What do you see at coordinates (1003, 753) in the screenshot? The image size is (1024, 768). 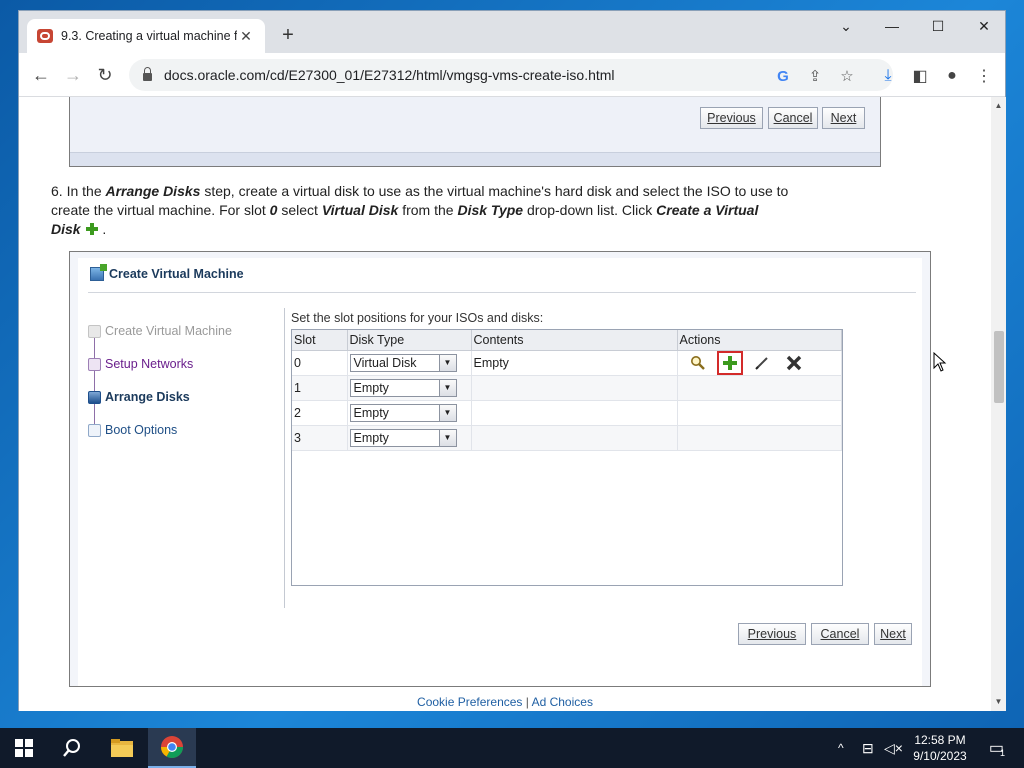 I see `notification-count: 1` at bounding box center [1003, 753].